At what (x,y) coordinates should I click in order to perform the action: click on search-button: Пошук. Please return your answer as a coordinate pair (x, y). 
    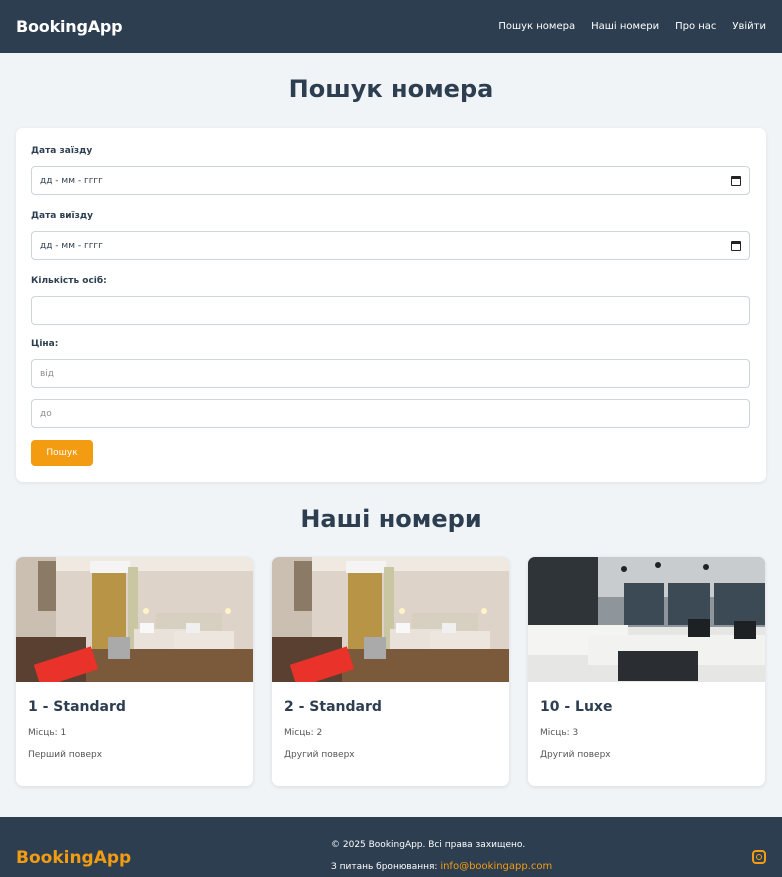
    Looking at the image, I should click on (62, 453).